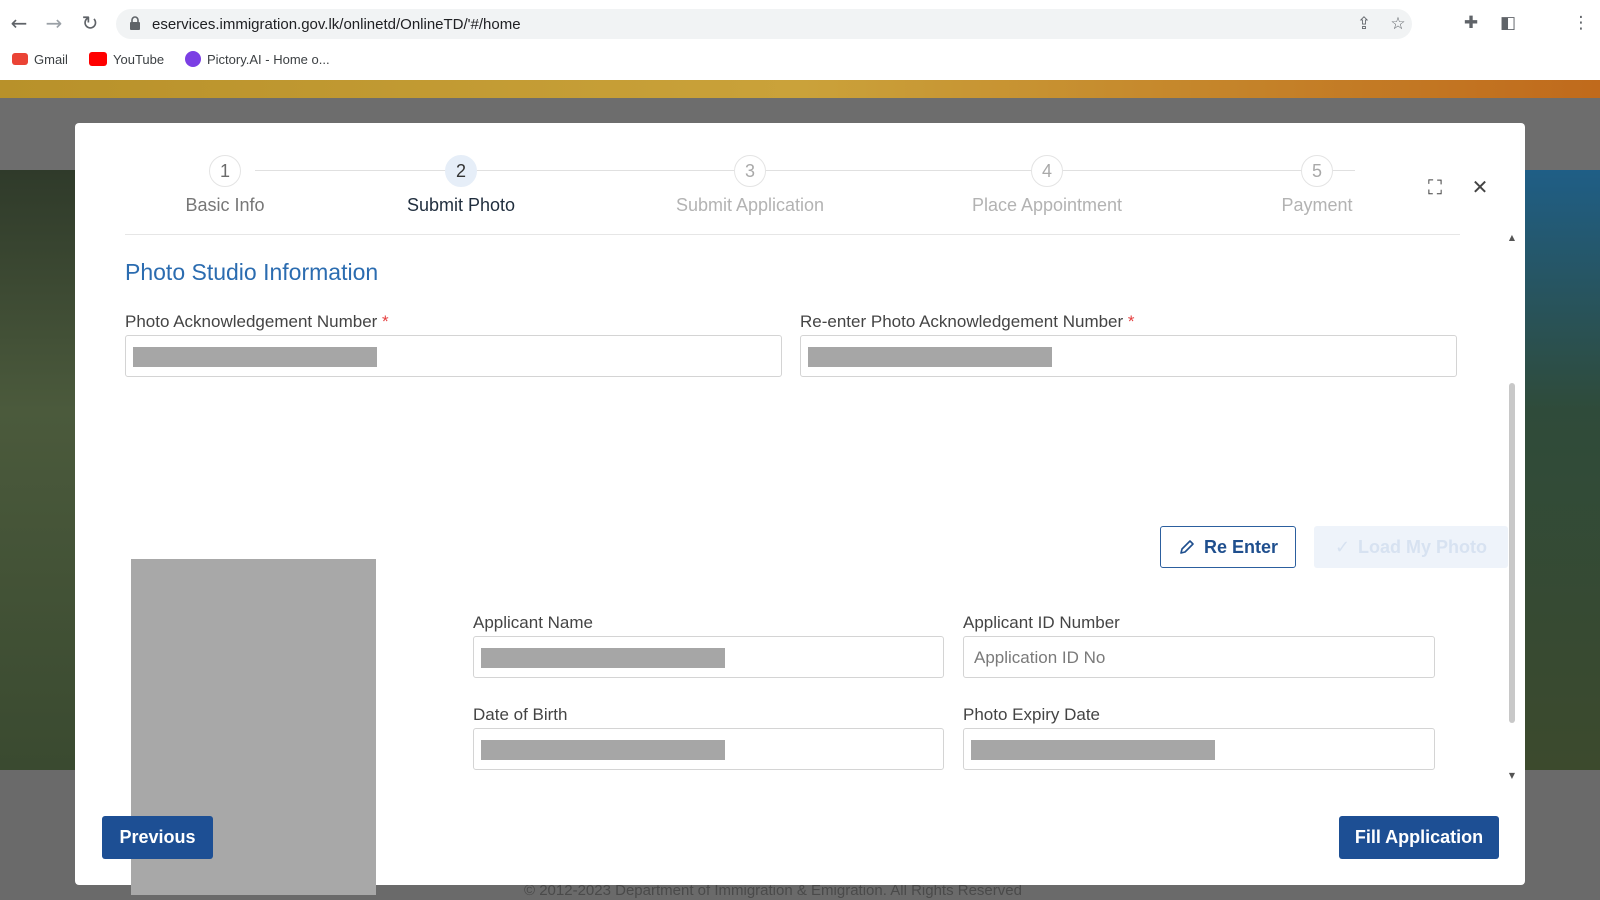 Image resolution: width=1600 pixels, height=900 pixels. What do you see at coordinates (520, 714) in the screenshot?
I see `dob-label: Date of Birth` at bounding box center [520, 714].